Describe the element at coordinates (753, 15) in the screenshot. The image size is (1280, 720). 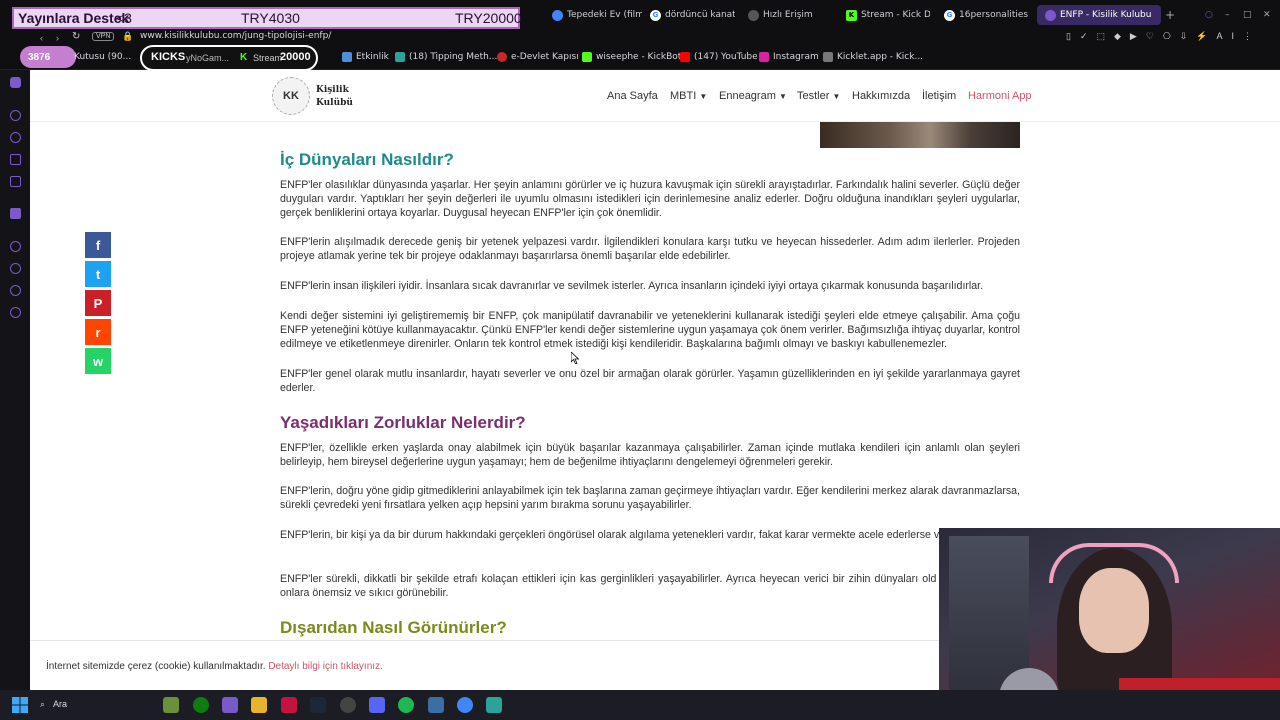
I see `grid-icon` at that location.